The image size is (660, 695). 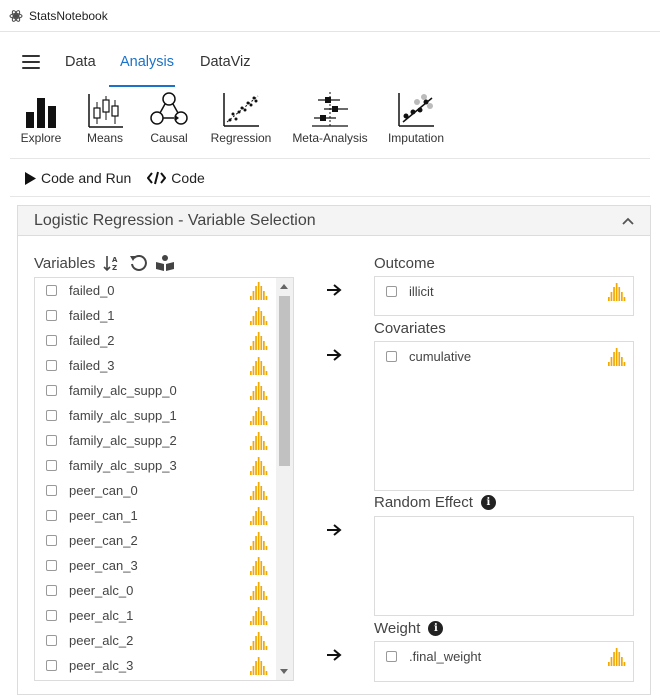 What do you see at coordinates (334, 530) in the screenshot?
I see `move-to-random-effect-arrow-icon` at bounding box center [334, 530].